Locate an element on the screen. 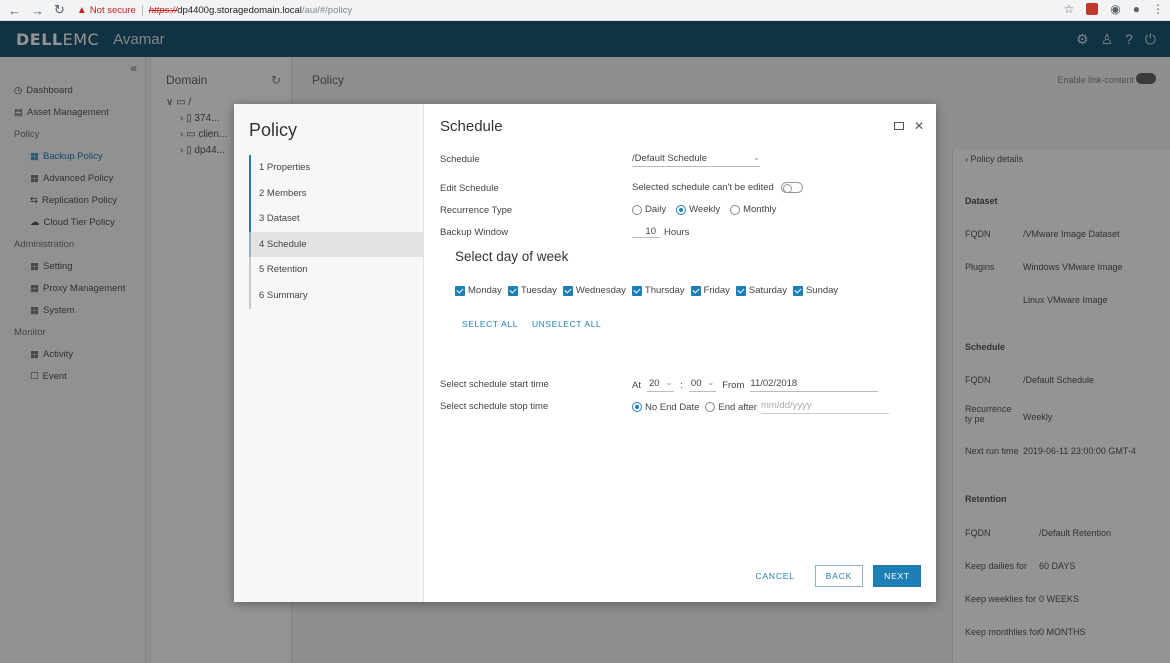 This screenshot has width=1170, height=663. url-host: dp4400g.storagedomain.local is located at coordinates (239, 10).